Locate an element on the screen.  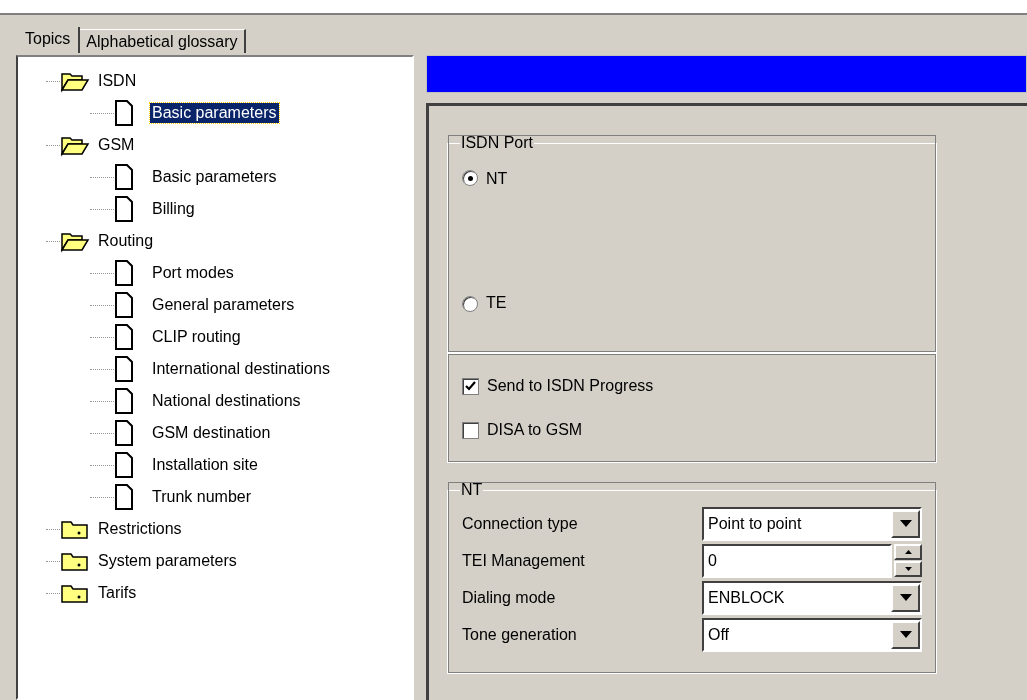
checkmark-icon is located at coordinates (470, 386).